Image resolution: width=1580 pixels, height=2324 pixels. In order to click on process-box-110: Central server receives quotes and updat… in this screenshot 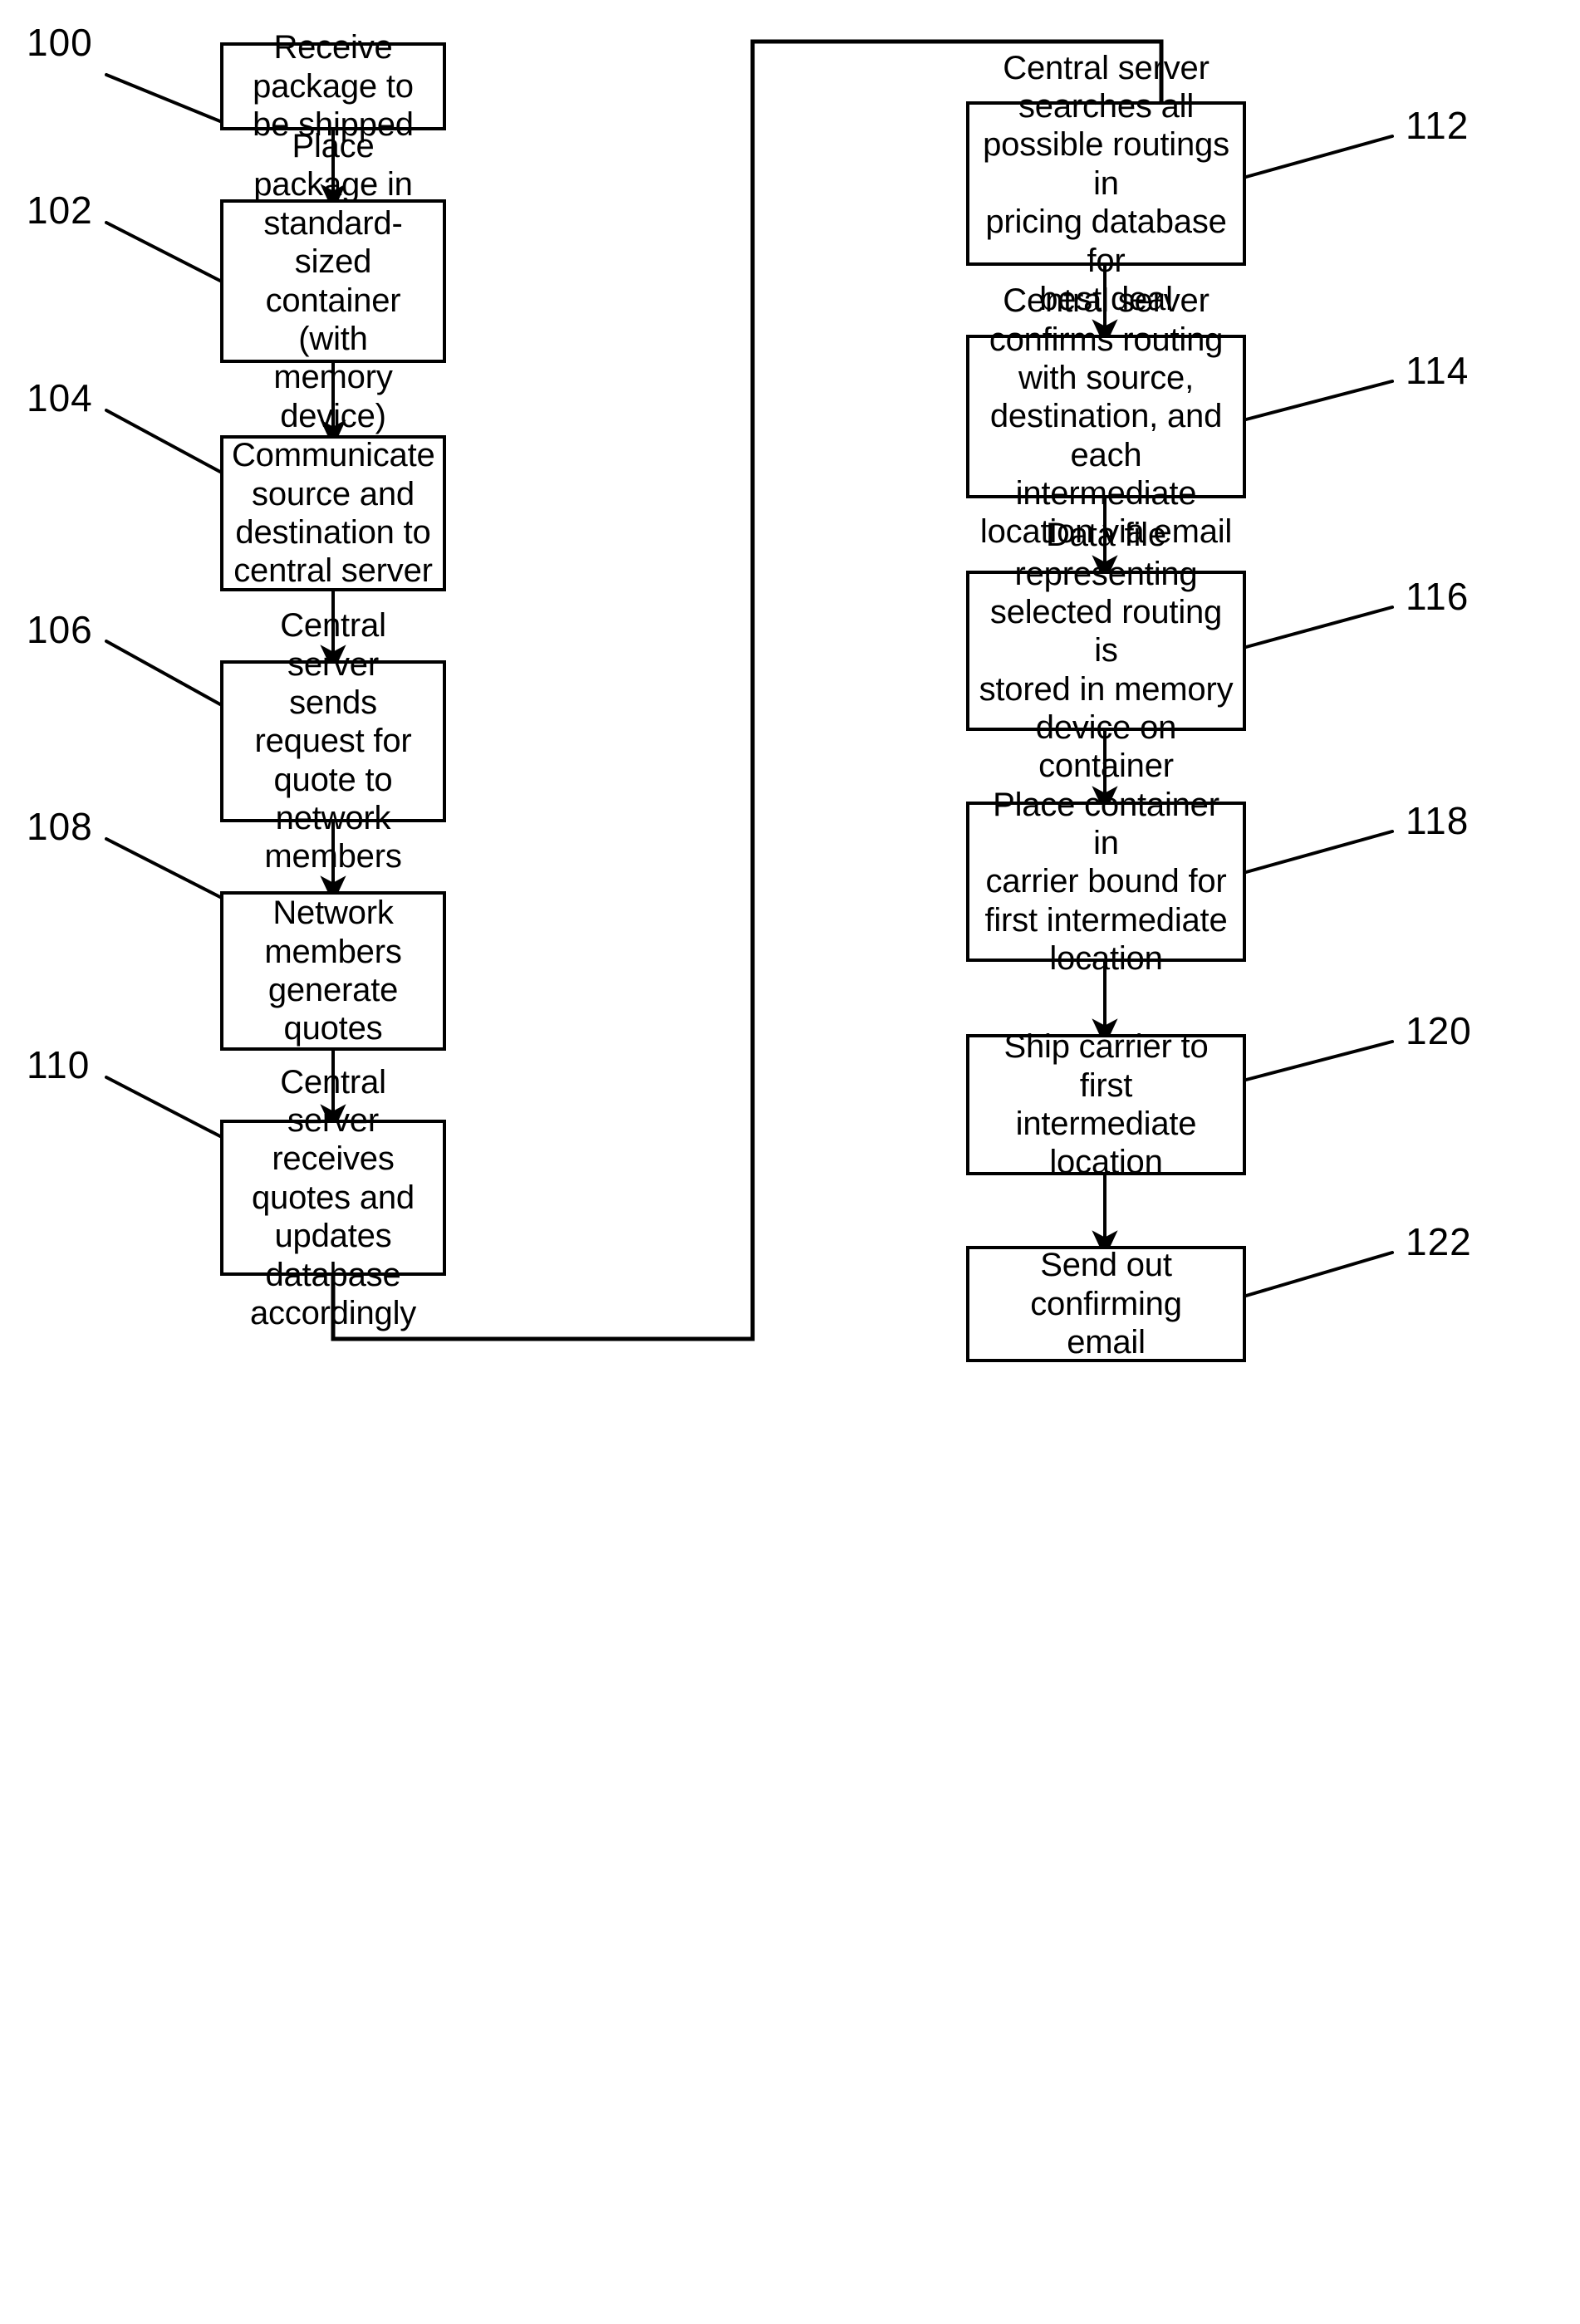, I will do `click(333, 1197)`.